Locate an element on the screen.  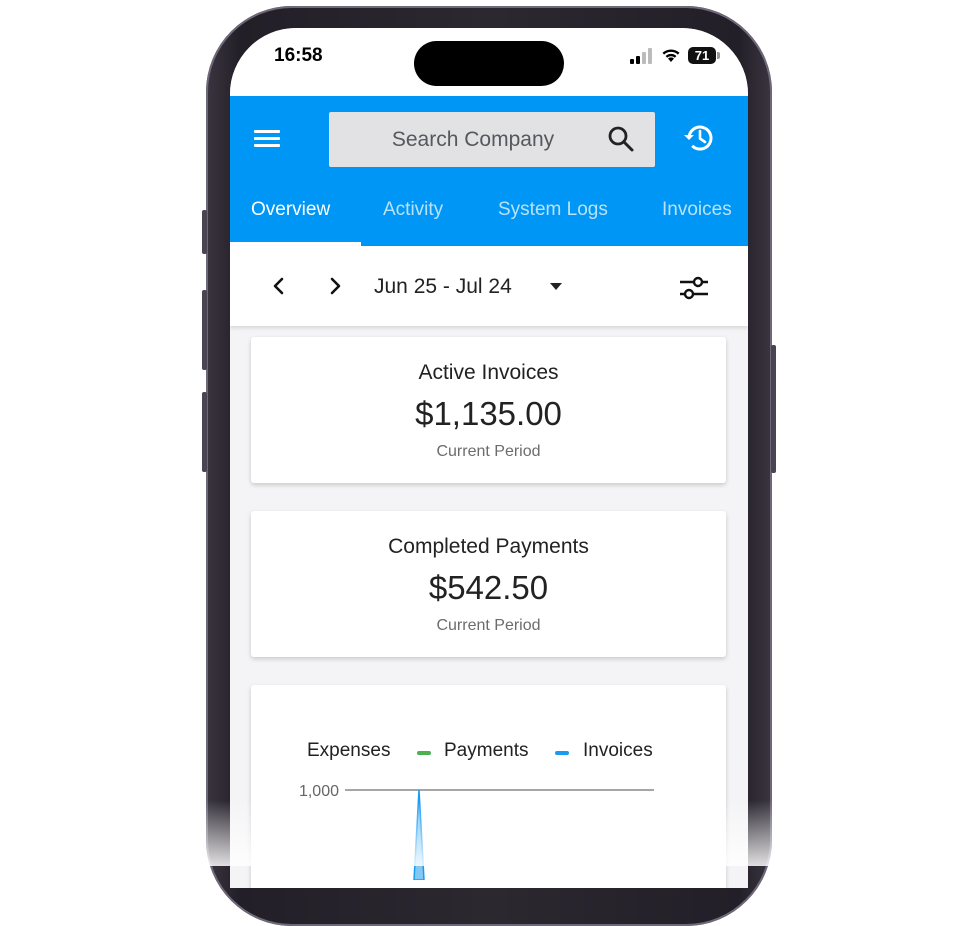
chart-card: Expenses Payments Invoices 1,000 is located at coordinates (488, 786).